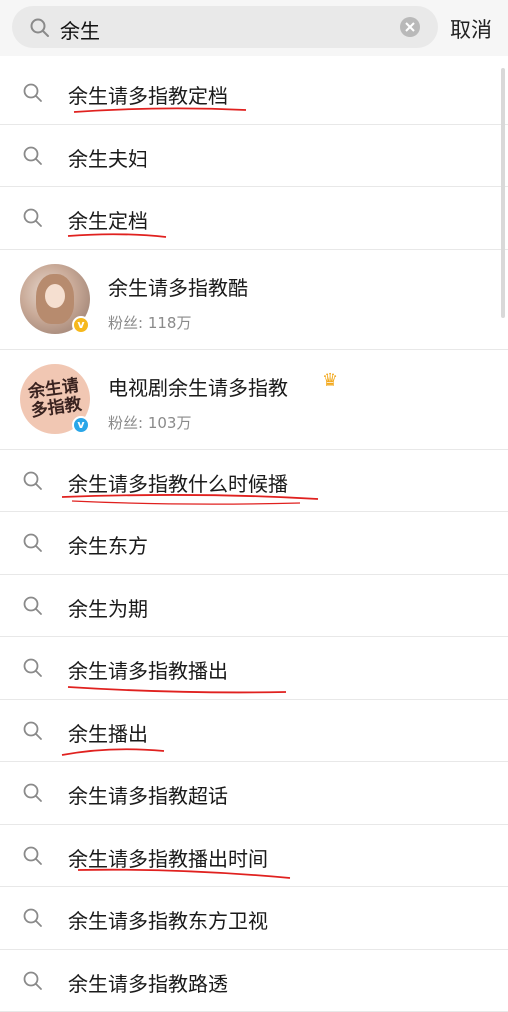  What do you see at coordinates (55, 296) in the screenshot?
I see `avatar-face` at bounding box center [55, 296].